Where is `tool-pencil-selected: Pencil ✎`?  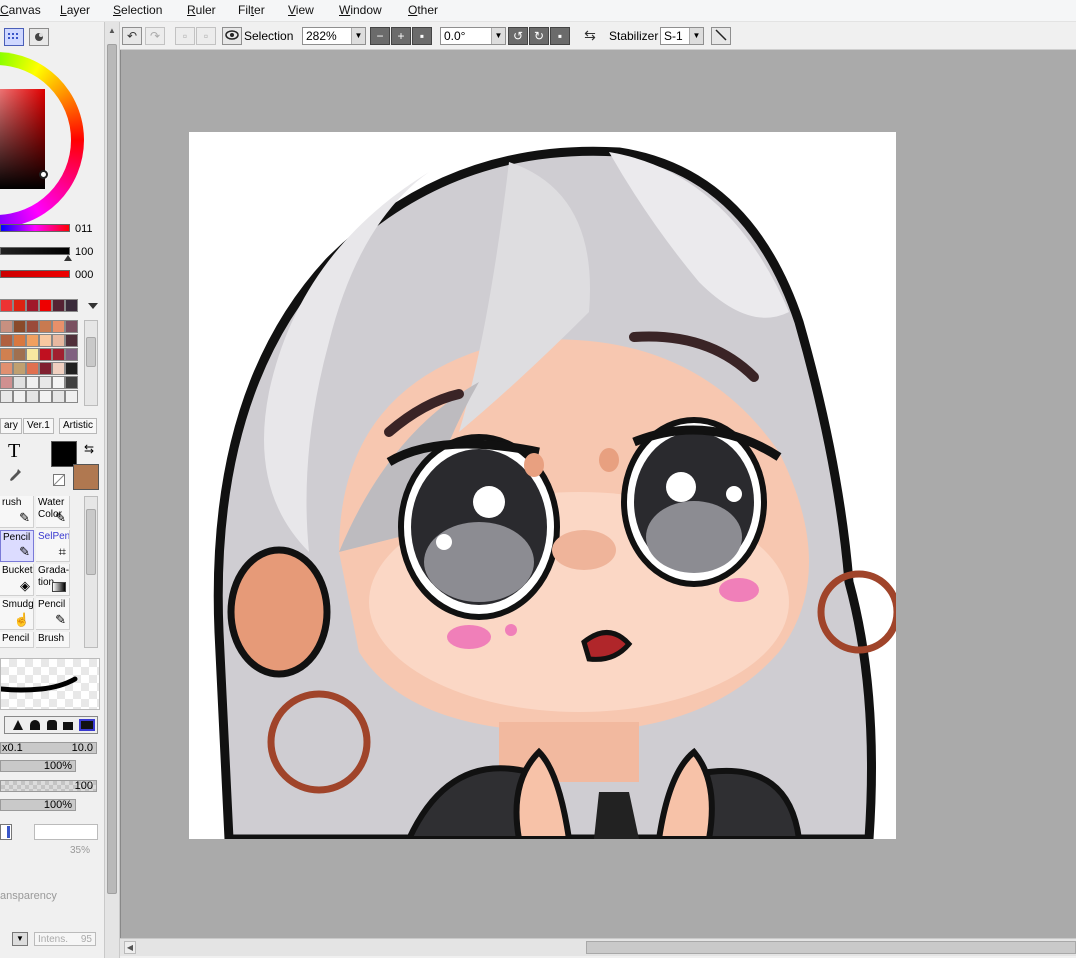 tool-pencil-selected: Pencil ✎ is located at coordinates (17, 546).